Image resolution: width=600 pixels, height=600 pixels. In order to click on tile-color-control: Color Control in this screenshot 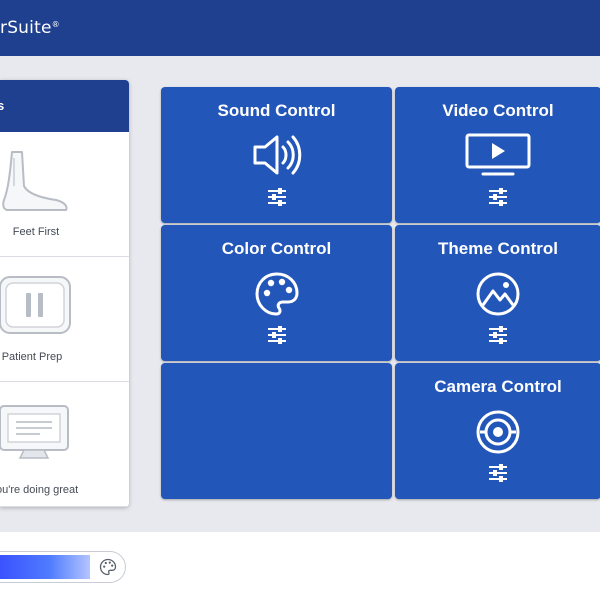, I will do `click(276, 293)`.